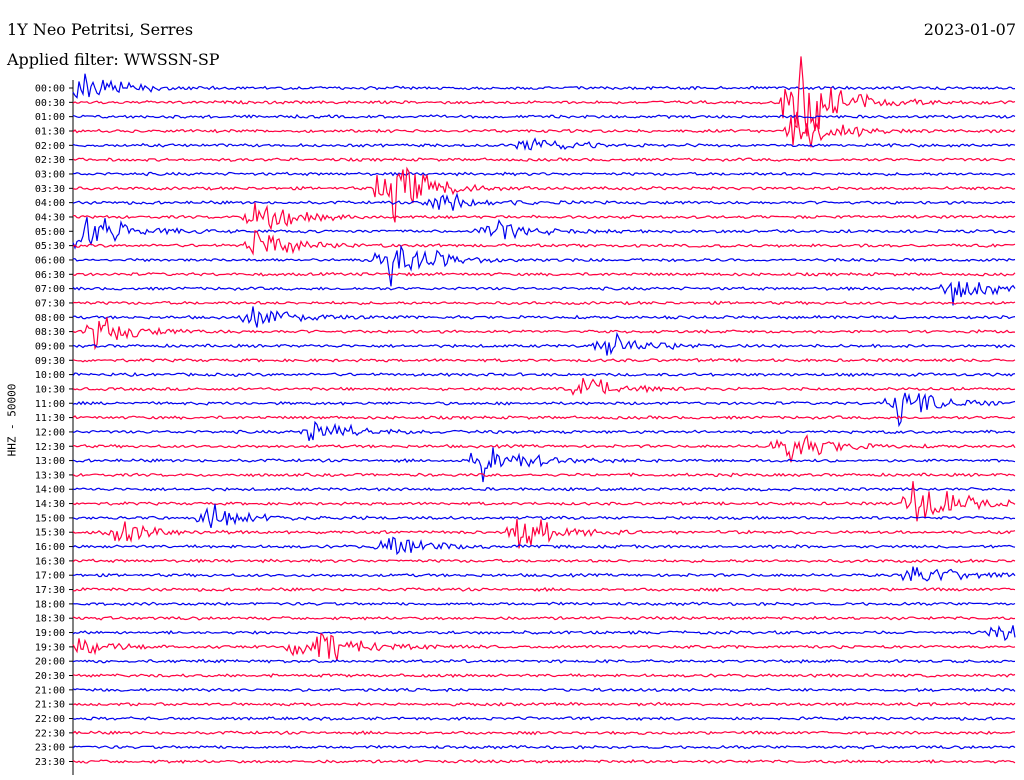  I want to click on time-tick-label: 13:30, so click(50, 475).